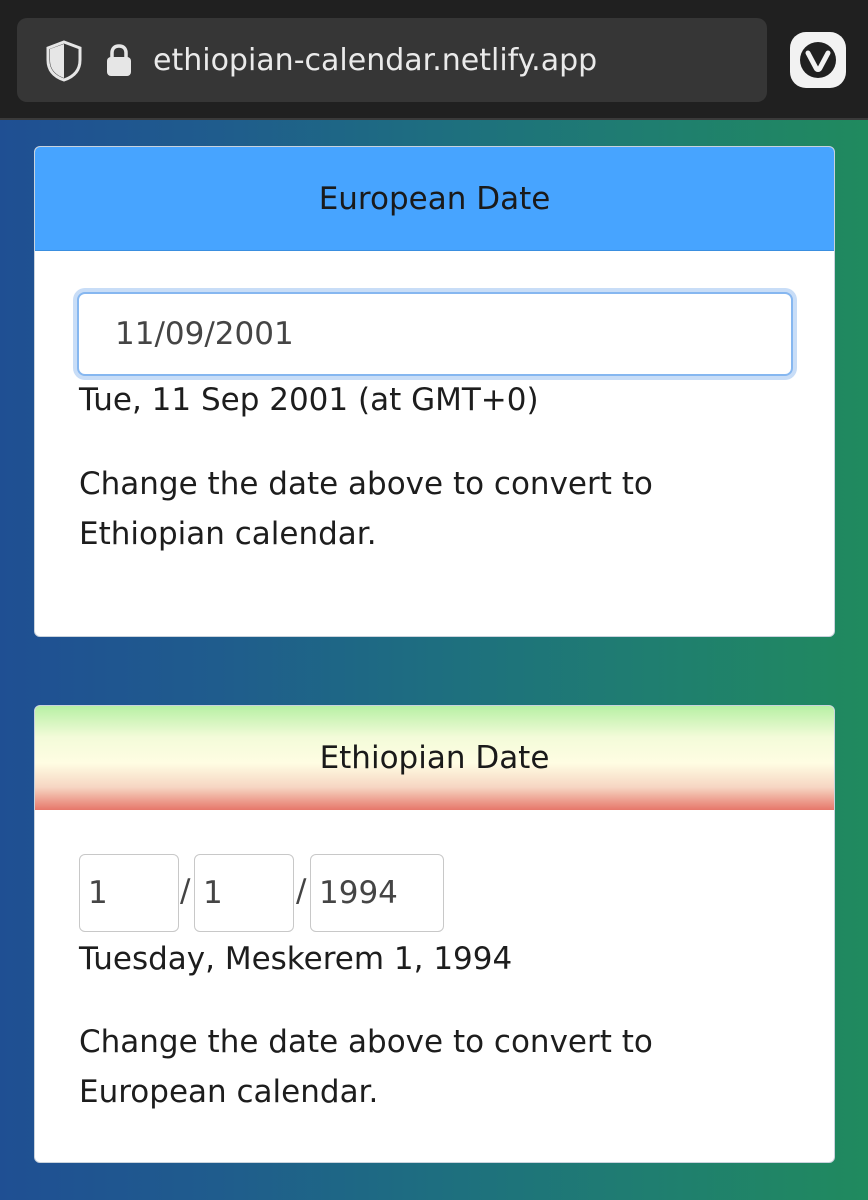 The image size is (868, 1200). Describe the element at coordinates (377, 893) in the screenshot. I see `ethiopian-year-input: 1994` at that location.